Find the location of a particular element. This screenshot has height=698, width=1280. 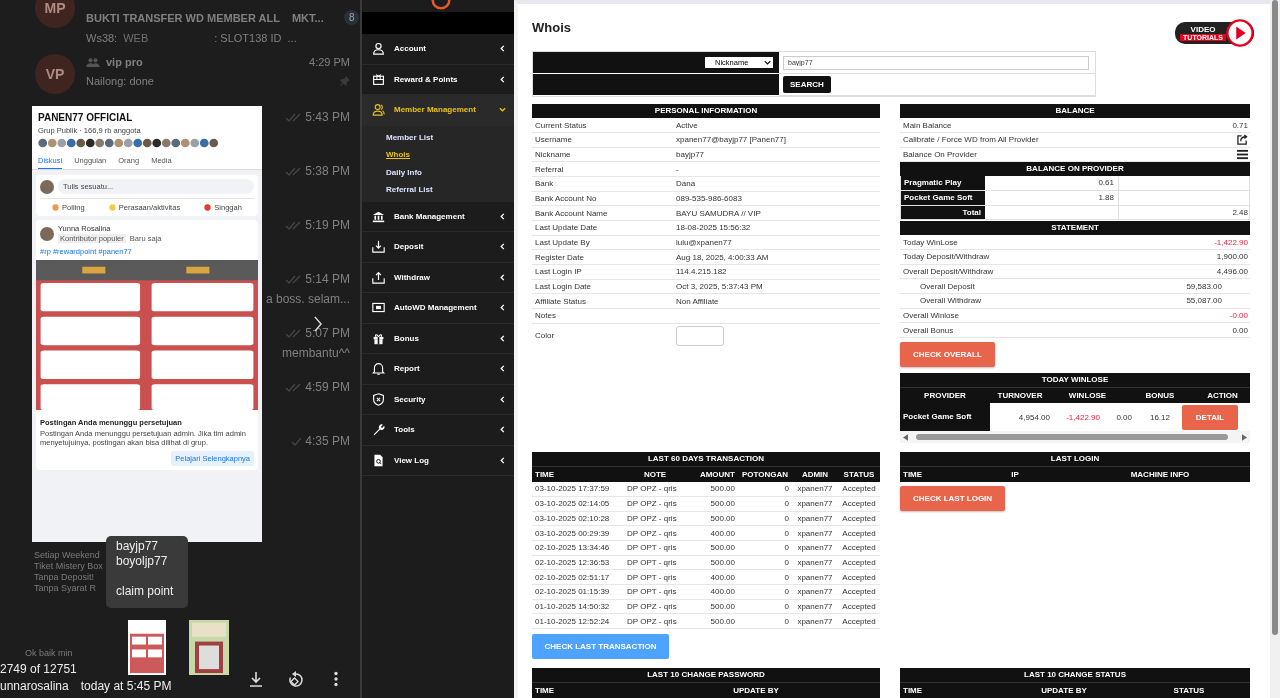

field-value: 59,583.00 is located at coordinates (1204, 286).